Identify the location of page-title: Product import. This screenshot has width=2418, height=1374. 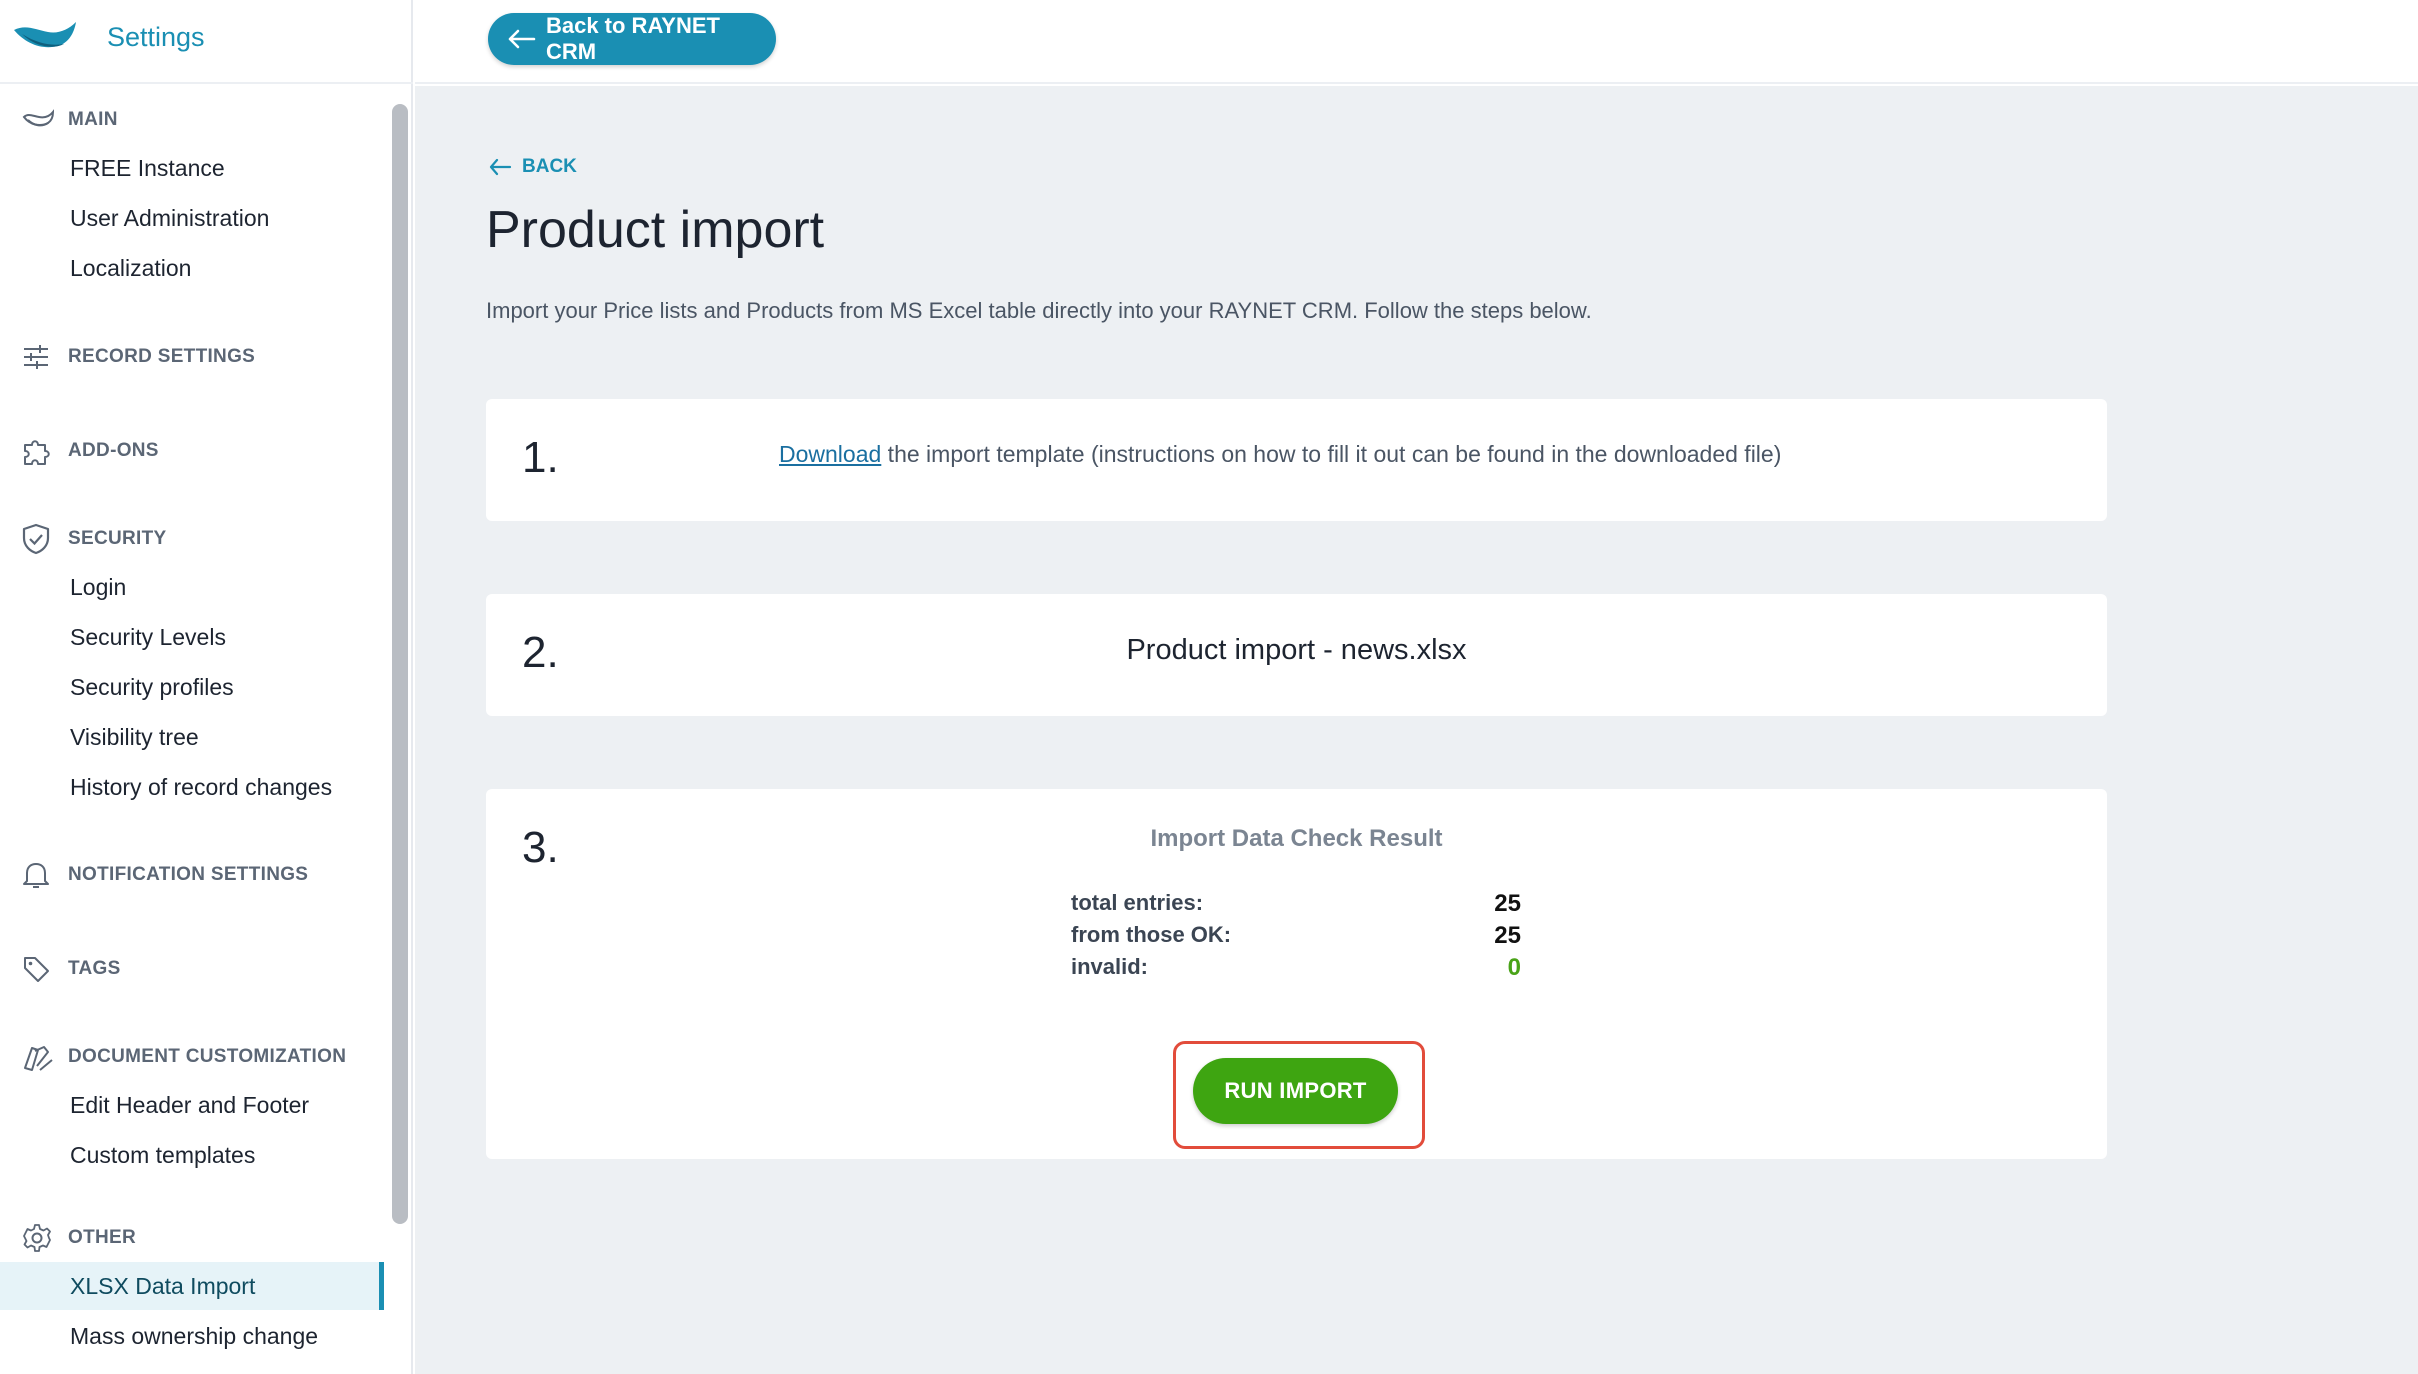
(655, 230).